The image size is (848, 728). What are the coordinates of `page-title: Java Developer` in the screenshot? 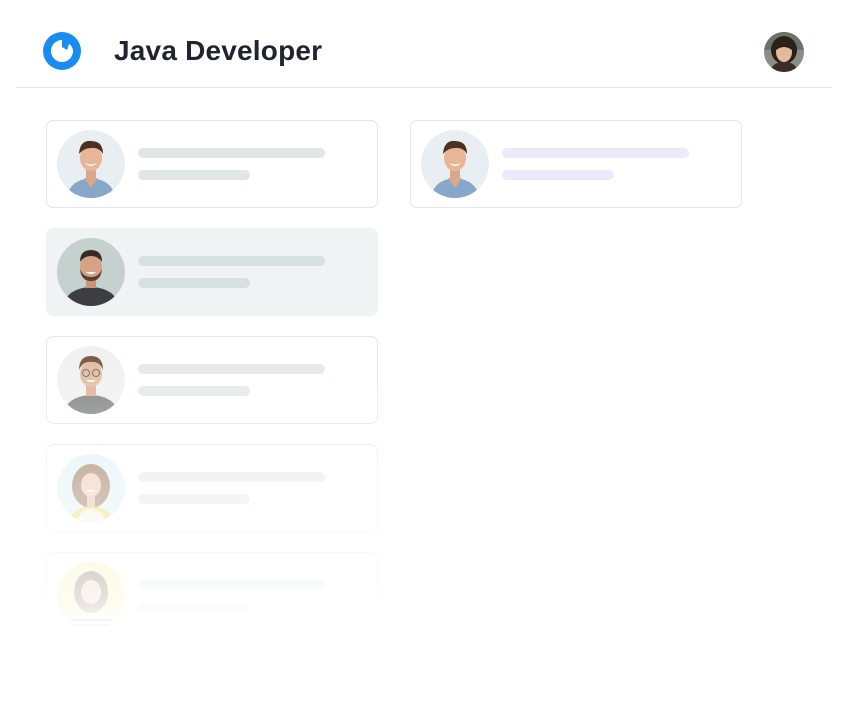 It's located at (218, 50).